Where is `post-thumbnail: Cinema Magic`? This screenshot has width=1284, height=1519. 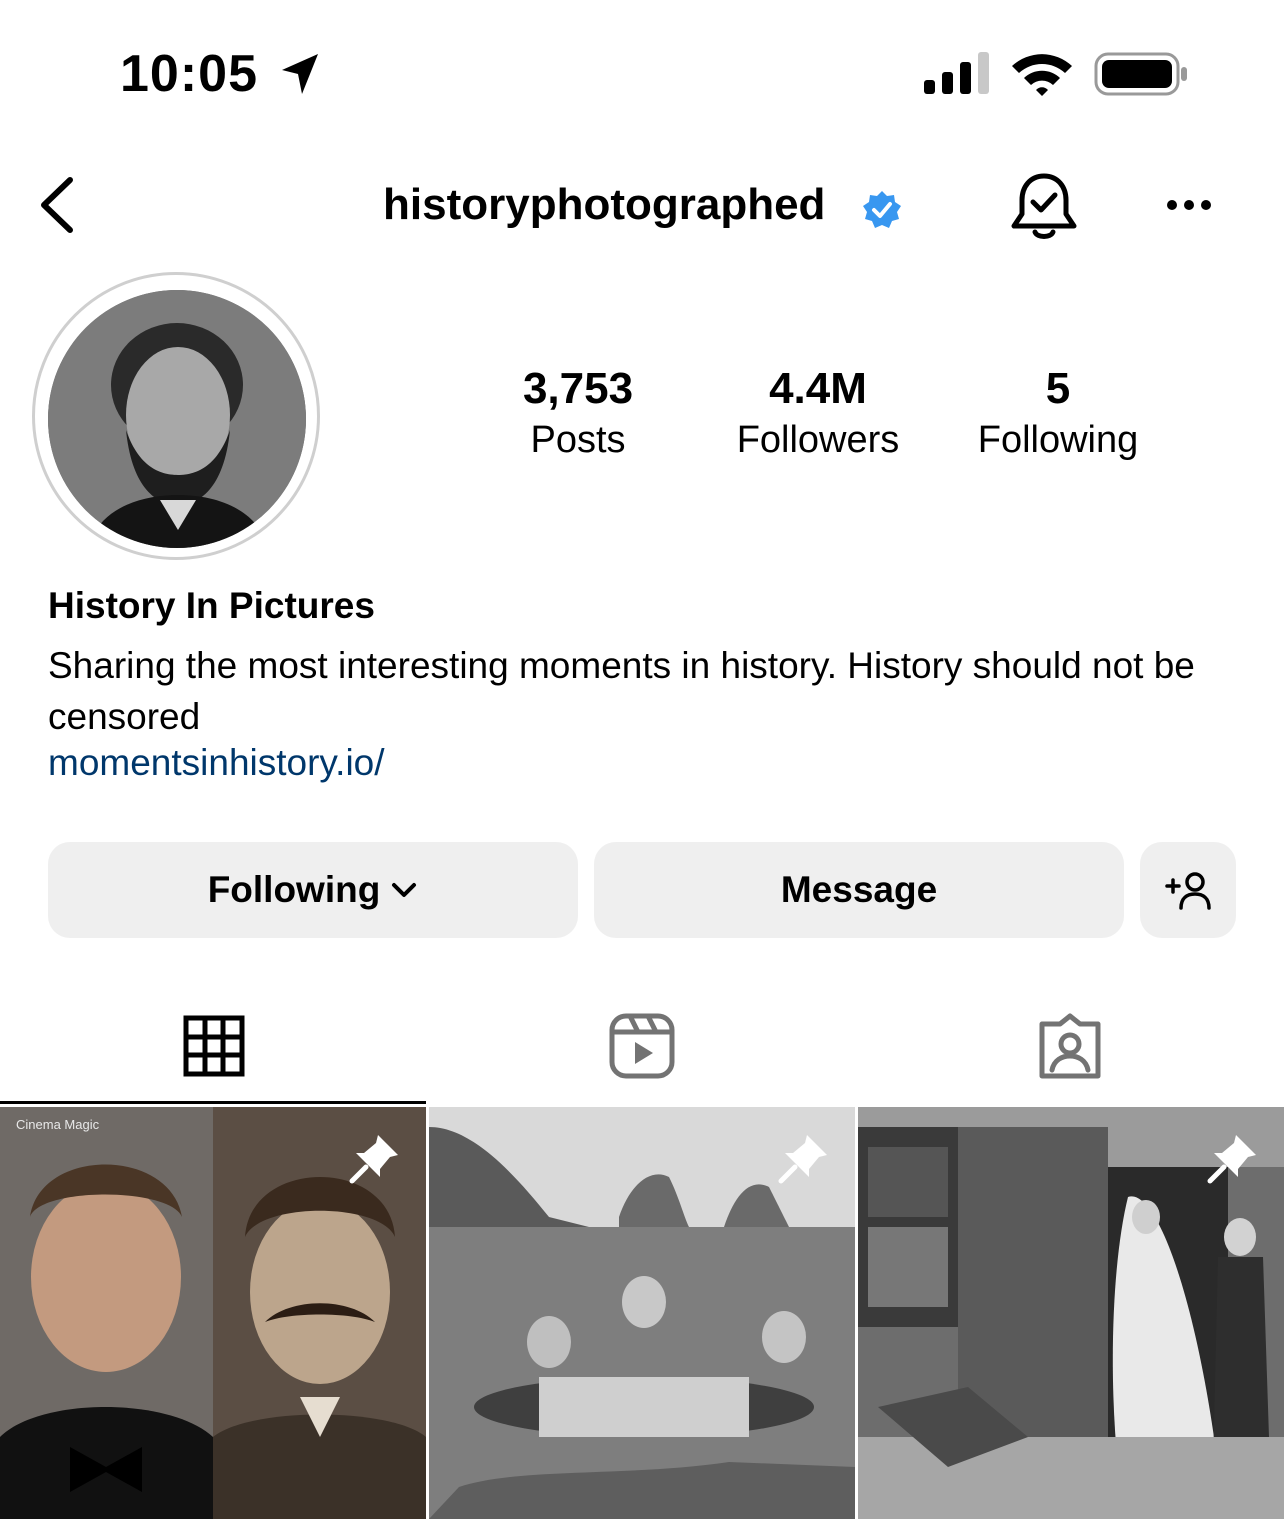 post-thumbnail: Cinema Magic is located at coordinates (213, 1313).